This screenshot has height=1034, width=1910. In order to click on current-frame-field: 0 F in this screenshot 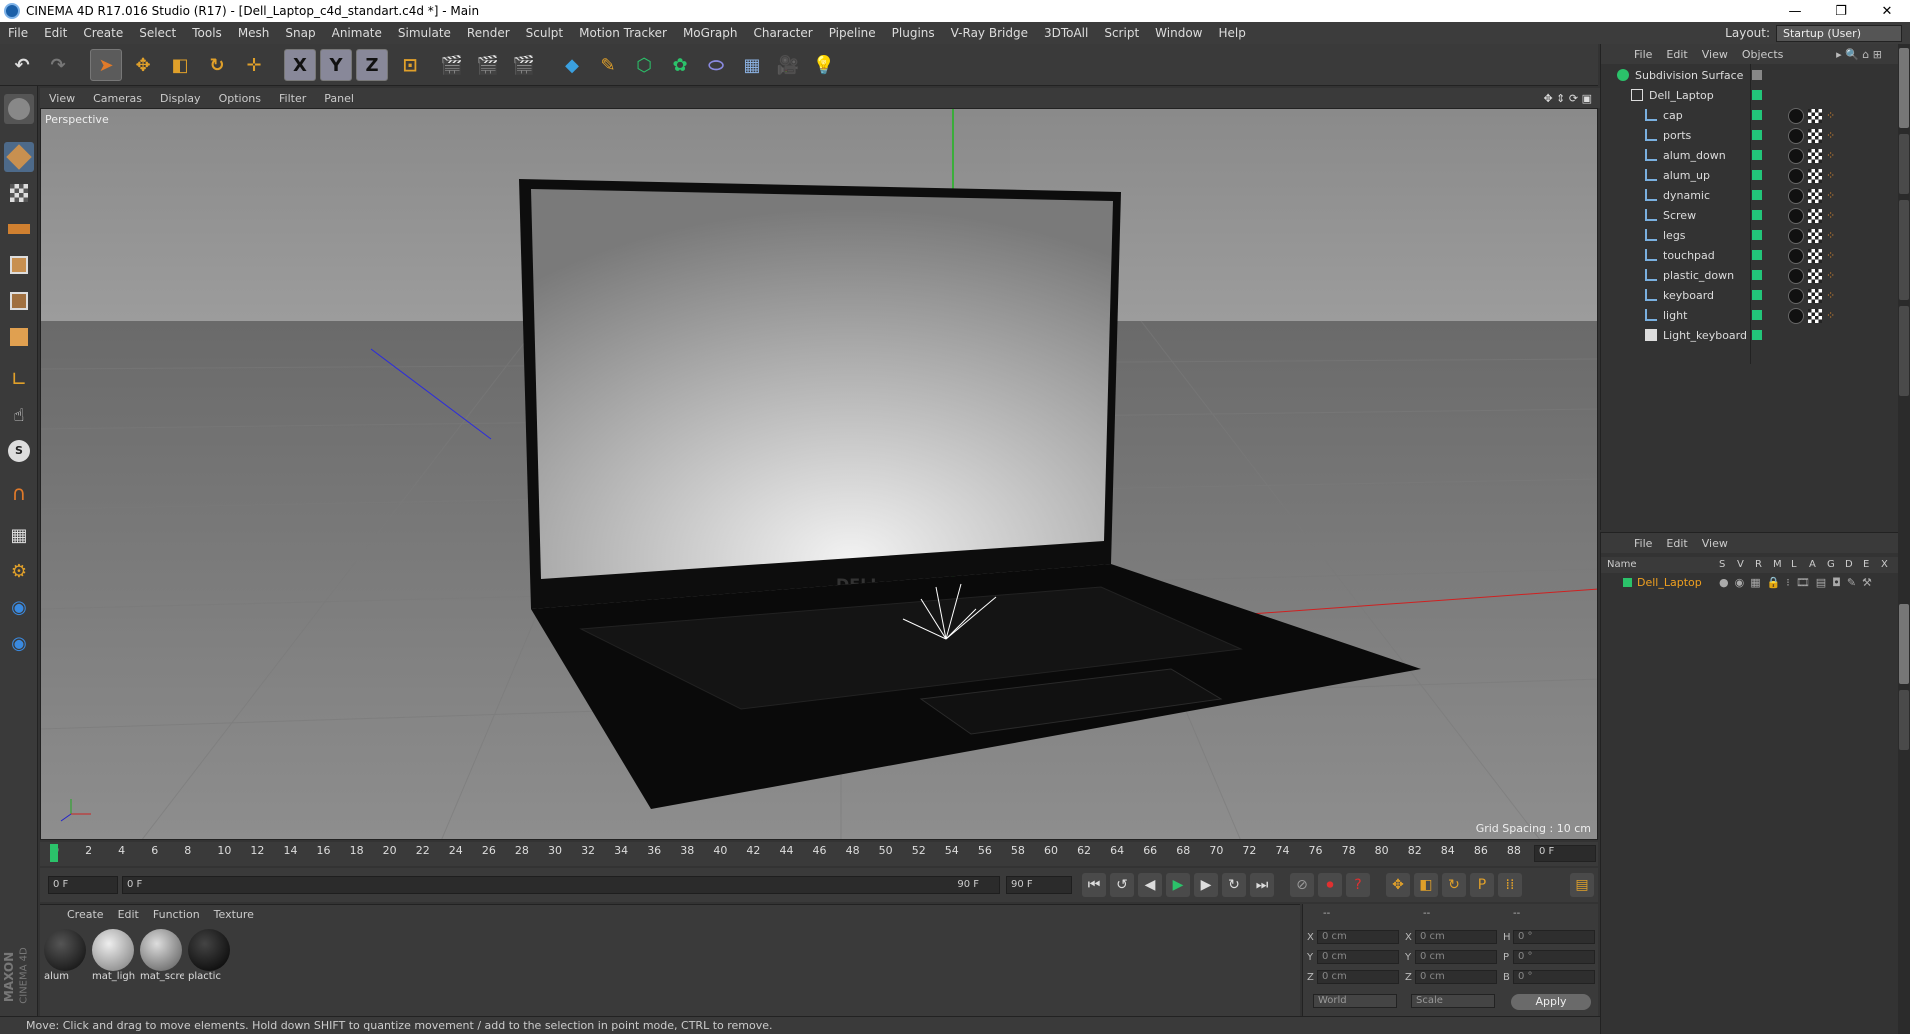, I will do `click(1565, 853)`.